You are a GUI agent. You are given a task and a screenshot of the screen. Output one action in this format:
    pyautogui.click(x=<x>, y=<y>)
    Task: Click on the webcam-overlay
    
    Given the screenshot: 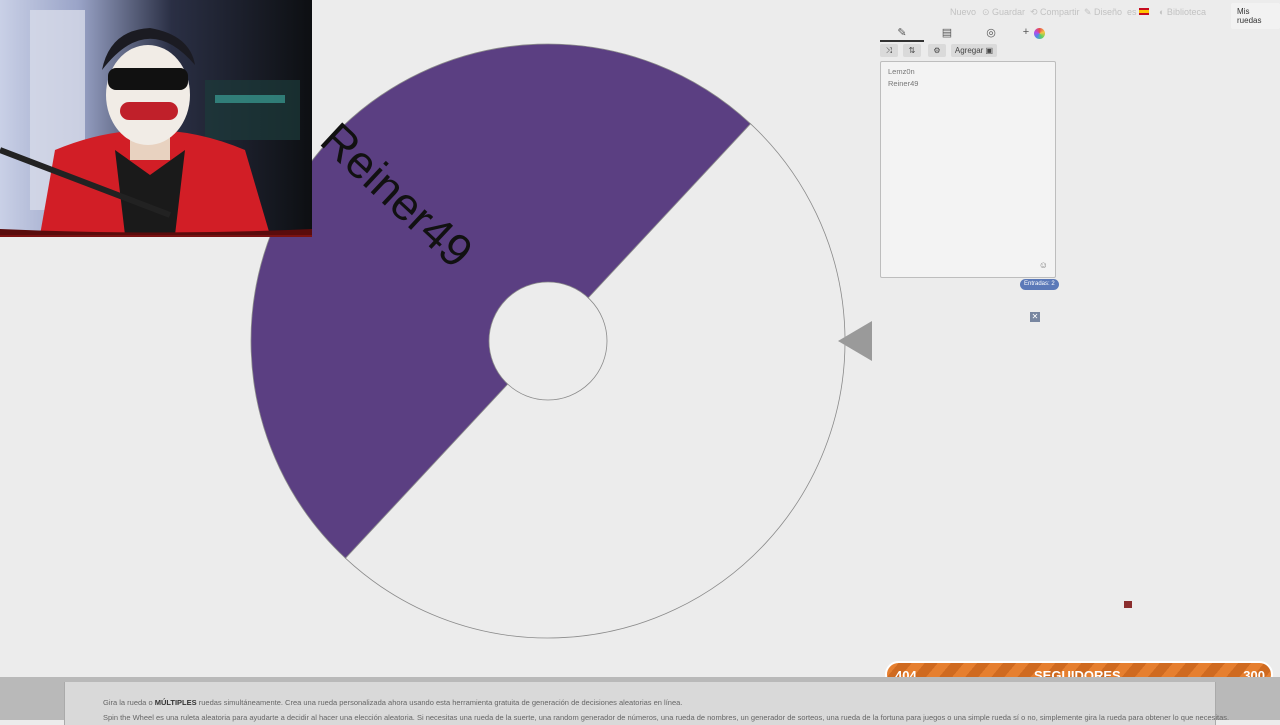 What is the action you would take?
    pyautogui.click(x=156, y=118)
    